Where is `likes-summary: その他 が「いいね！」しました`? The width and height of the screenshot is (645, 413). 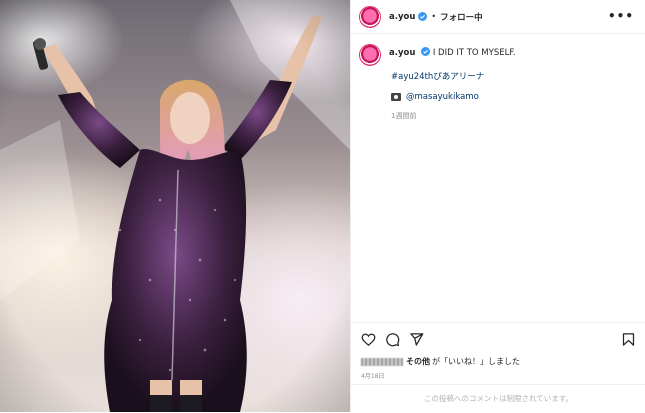 likes-summary: その他 が「いいね！」しました is located at coordinates (440, 361).